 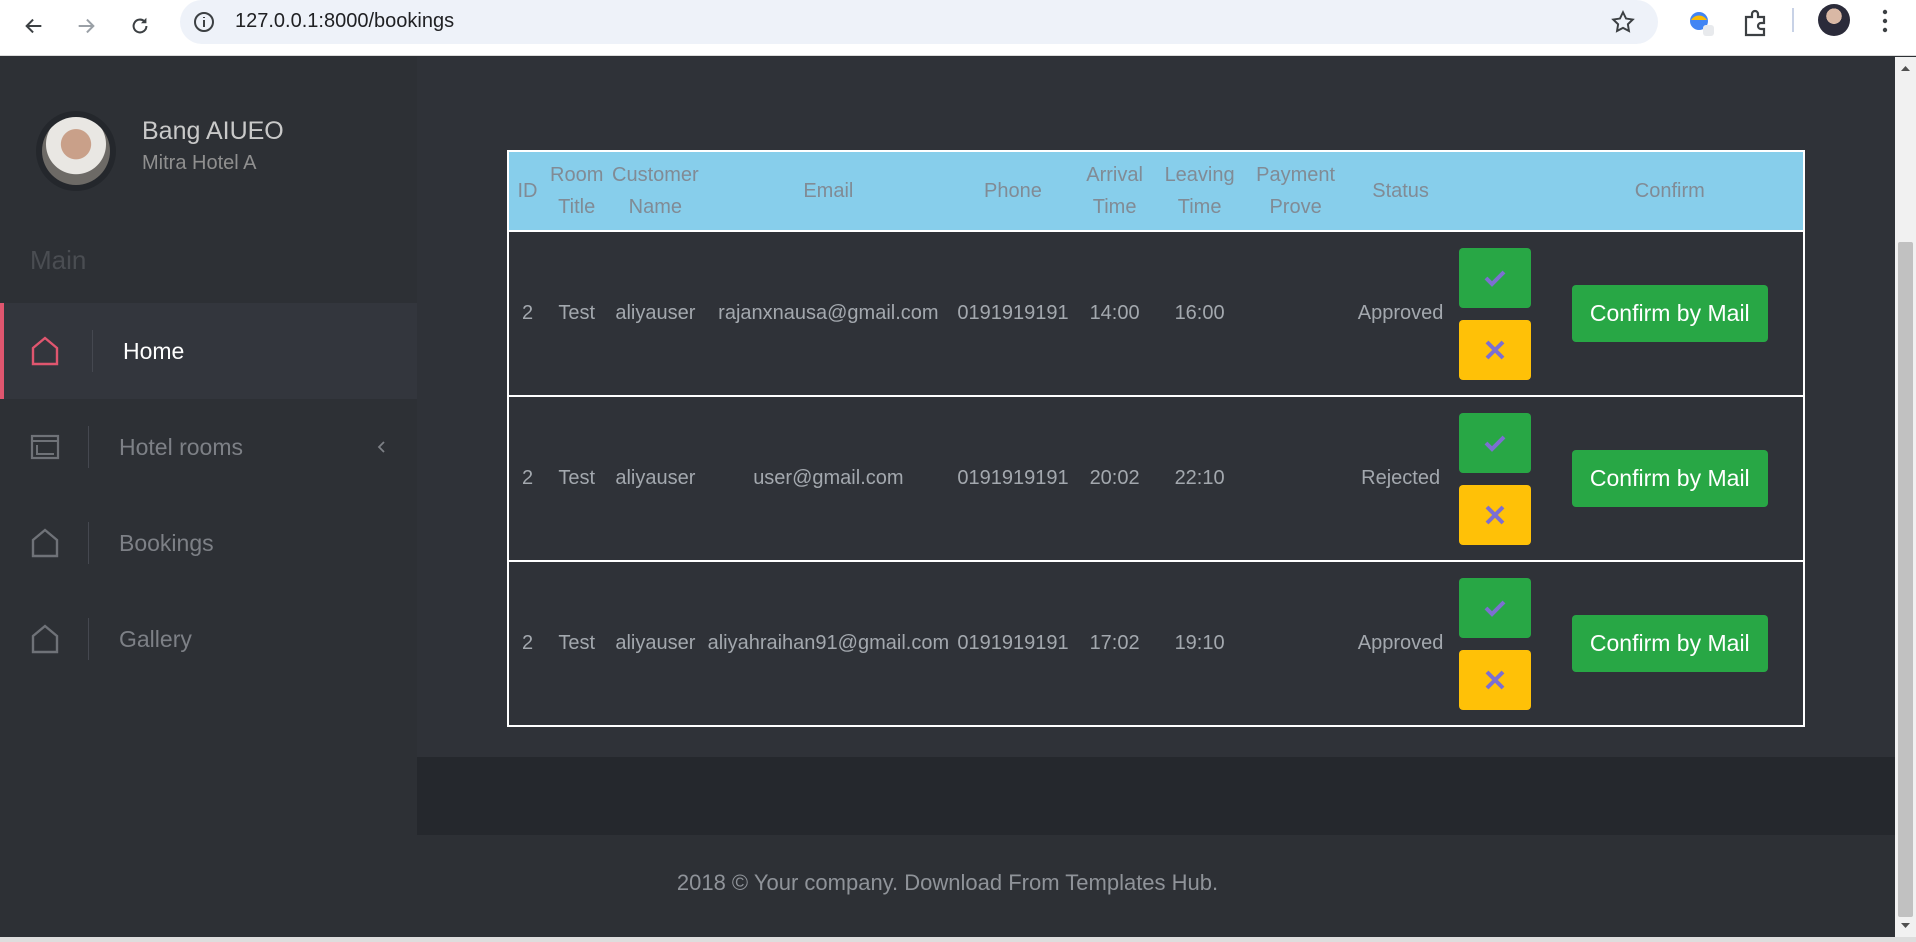 I want to click on address-bar: 127.0.0.1:8000/bookings, so click(x=919, y=22).